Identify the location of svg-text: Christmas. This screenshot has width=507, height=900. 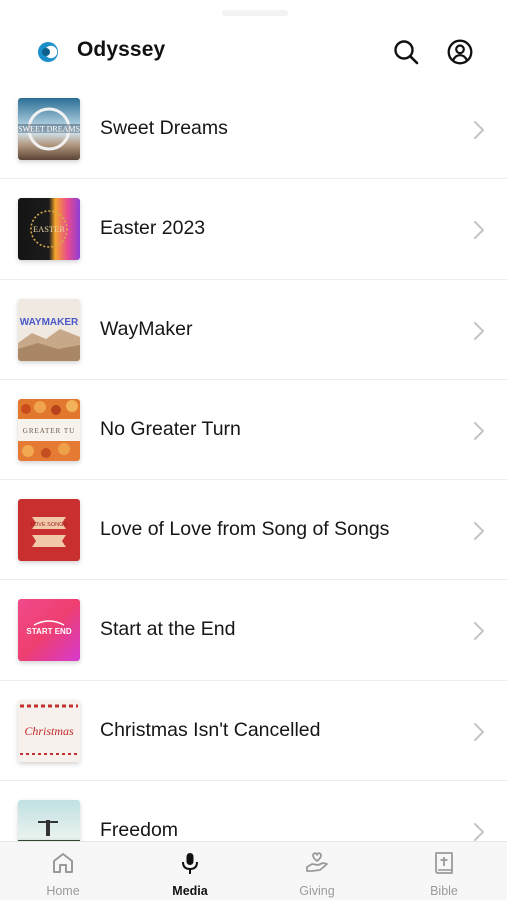
(49, 731).